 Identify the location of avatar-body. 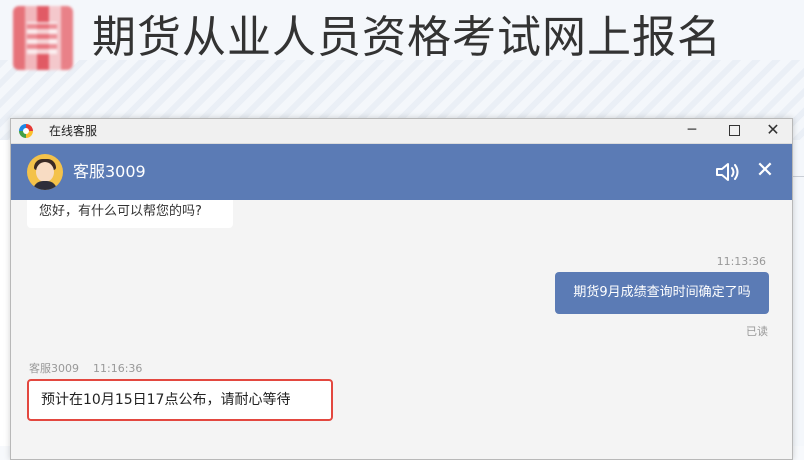
(45, 185).